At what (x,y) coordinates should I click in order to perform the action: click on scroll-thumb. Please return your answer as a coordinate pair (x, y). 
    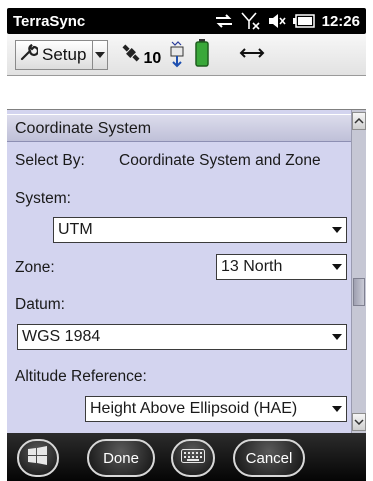
    Looking at the image, I should click on (359, 292).